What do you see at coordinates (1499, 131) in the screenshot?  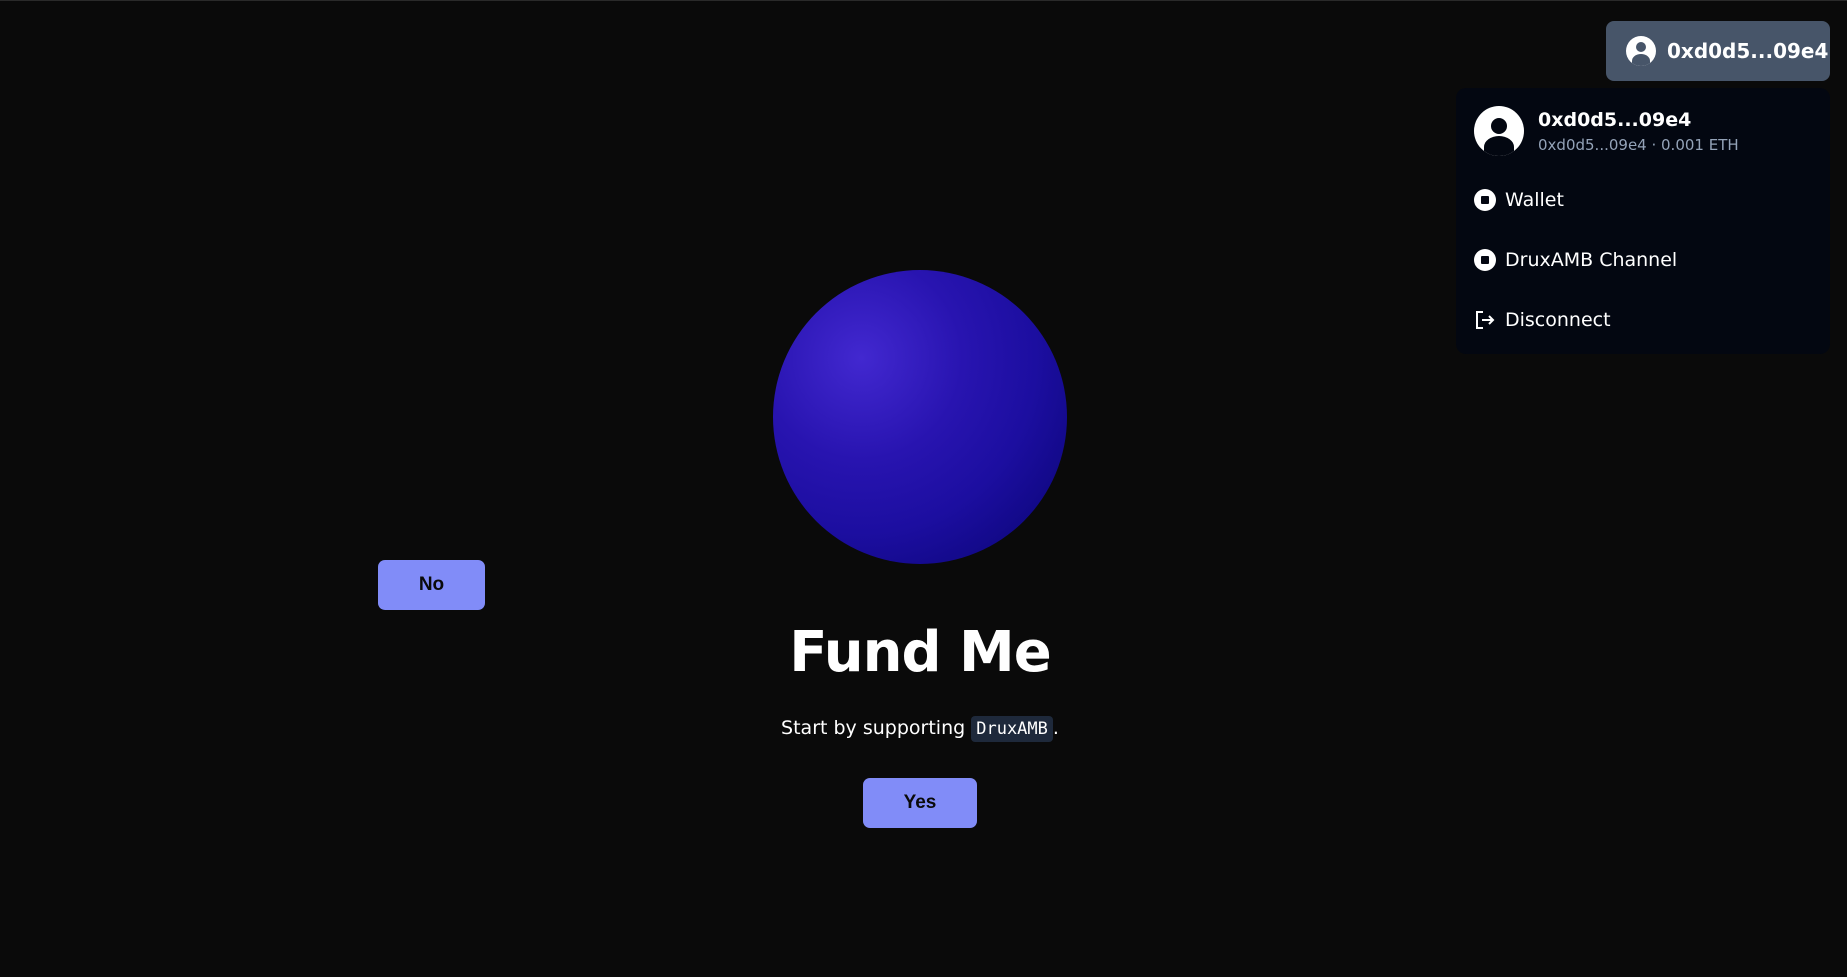 I see `avatar` at bounding box center [1499, 131].